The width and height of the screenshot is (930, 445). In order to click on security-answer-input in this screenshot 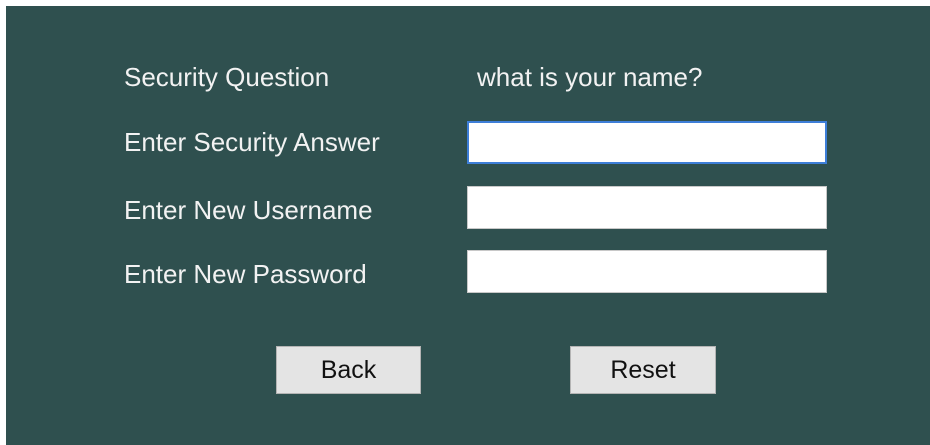, I will do `click(647, 142)`.